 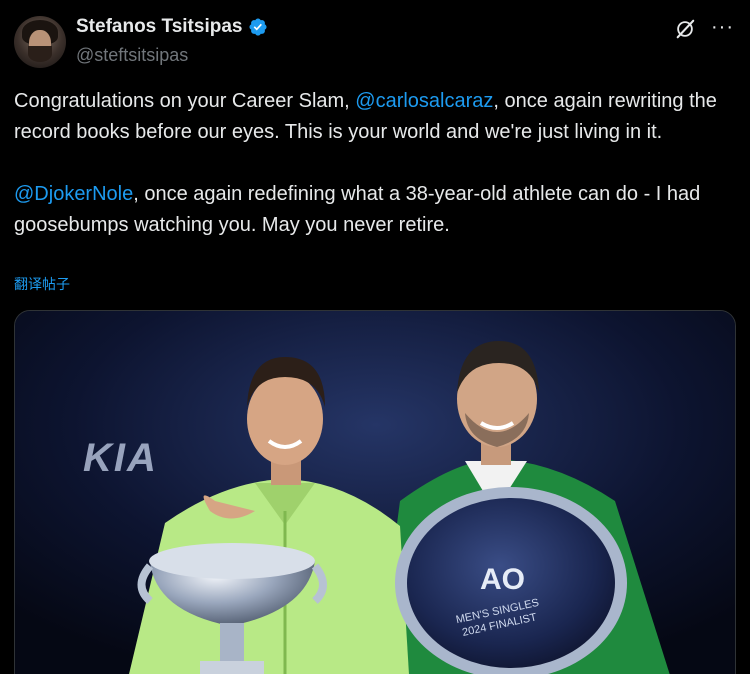 I want to click on name-row: Stefanos Tsitsipas, so click(x=172, y=27).